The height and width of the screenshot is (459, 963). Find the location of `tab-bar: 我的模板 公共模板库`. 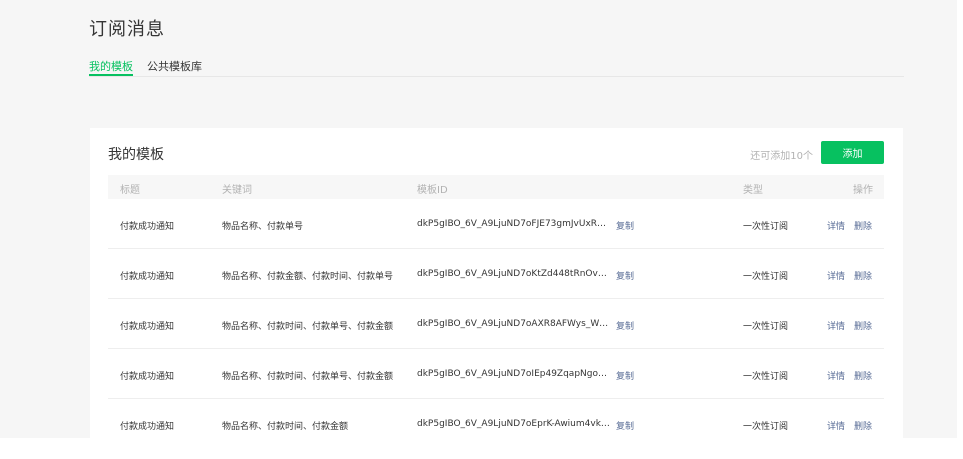

tab-bar: 我的模板 公共模板库 is located at coordinates (145, 67).